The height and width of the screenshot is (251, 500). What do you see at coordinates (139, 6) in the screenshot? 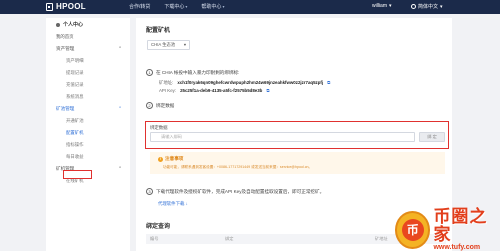
I see `nav-item-cooperation: 合作/转贷` at bounding box center [139, 6].